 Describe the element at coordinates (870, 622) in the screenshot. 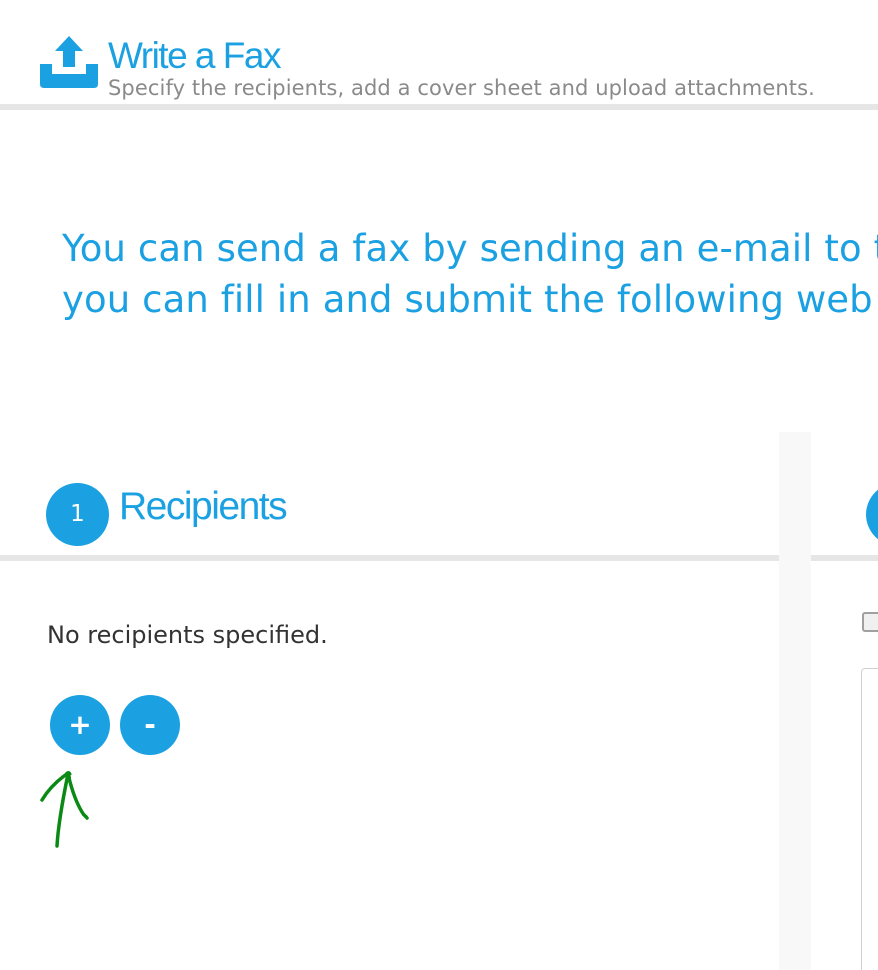

I see `cover-sheet-checkbox` at that location.